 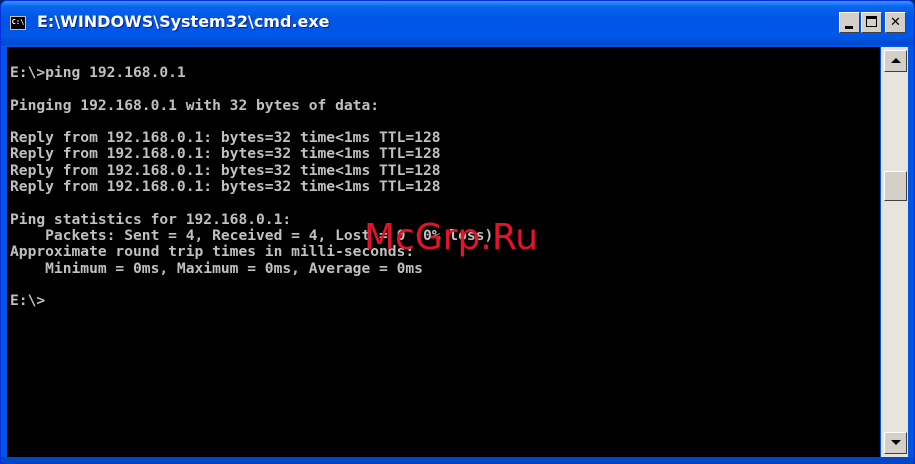 I want to click on arrow-down-icon, so click(x=896, y=442).